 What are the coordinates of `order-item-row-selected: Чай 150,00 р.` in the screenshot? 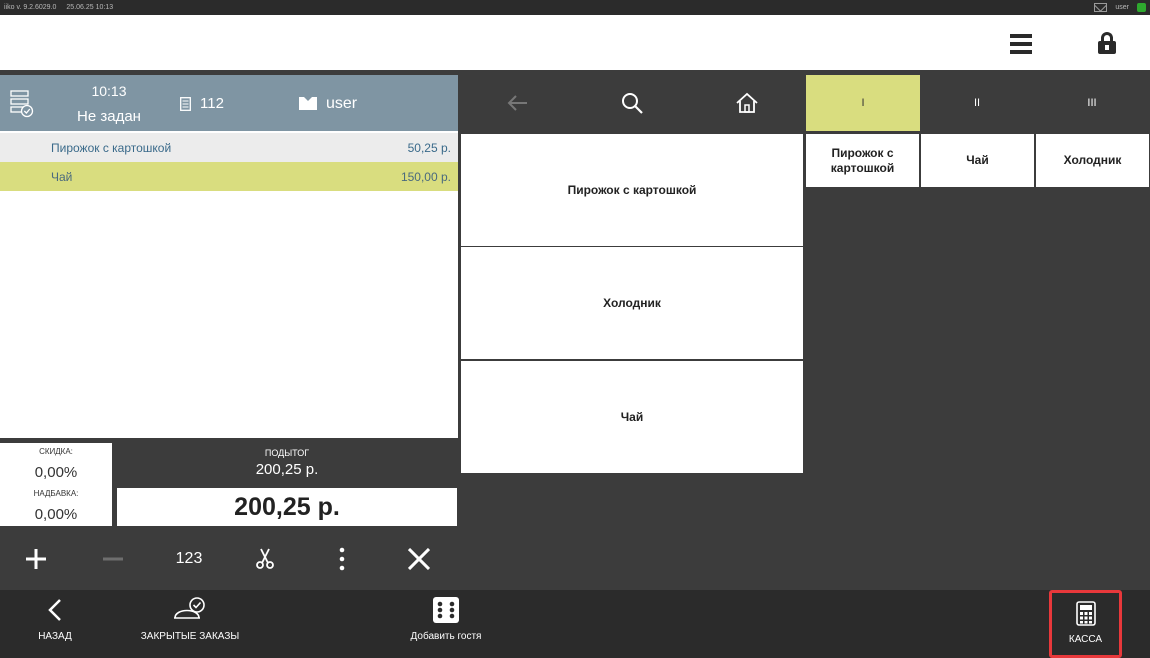 It's located at (229, 176).